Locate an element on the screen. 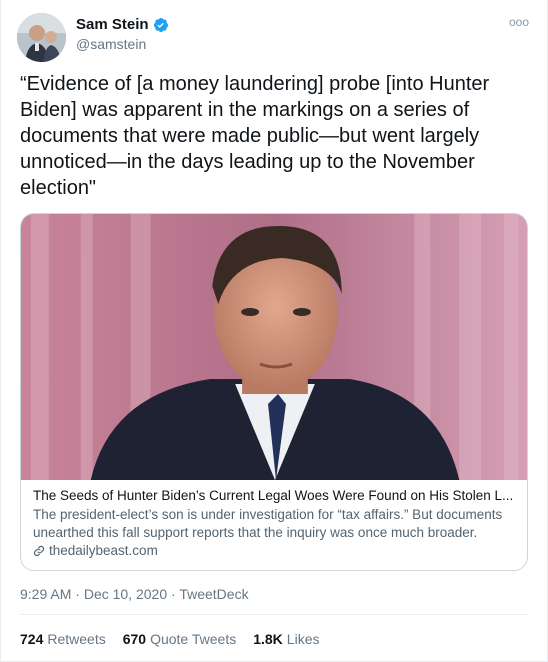 Image resolution: width=548 pixels, height=662 pixels. card-domain-row: thedailybeast.com is located at coordinates (274, 550).